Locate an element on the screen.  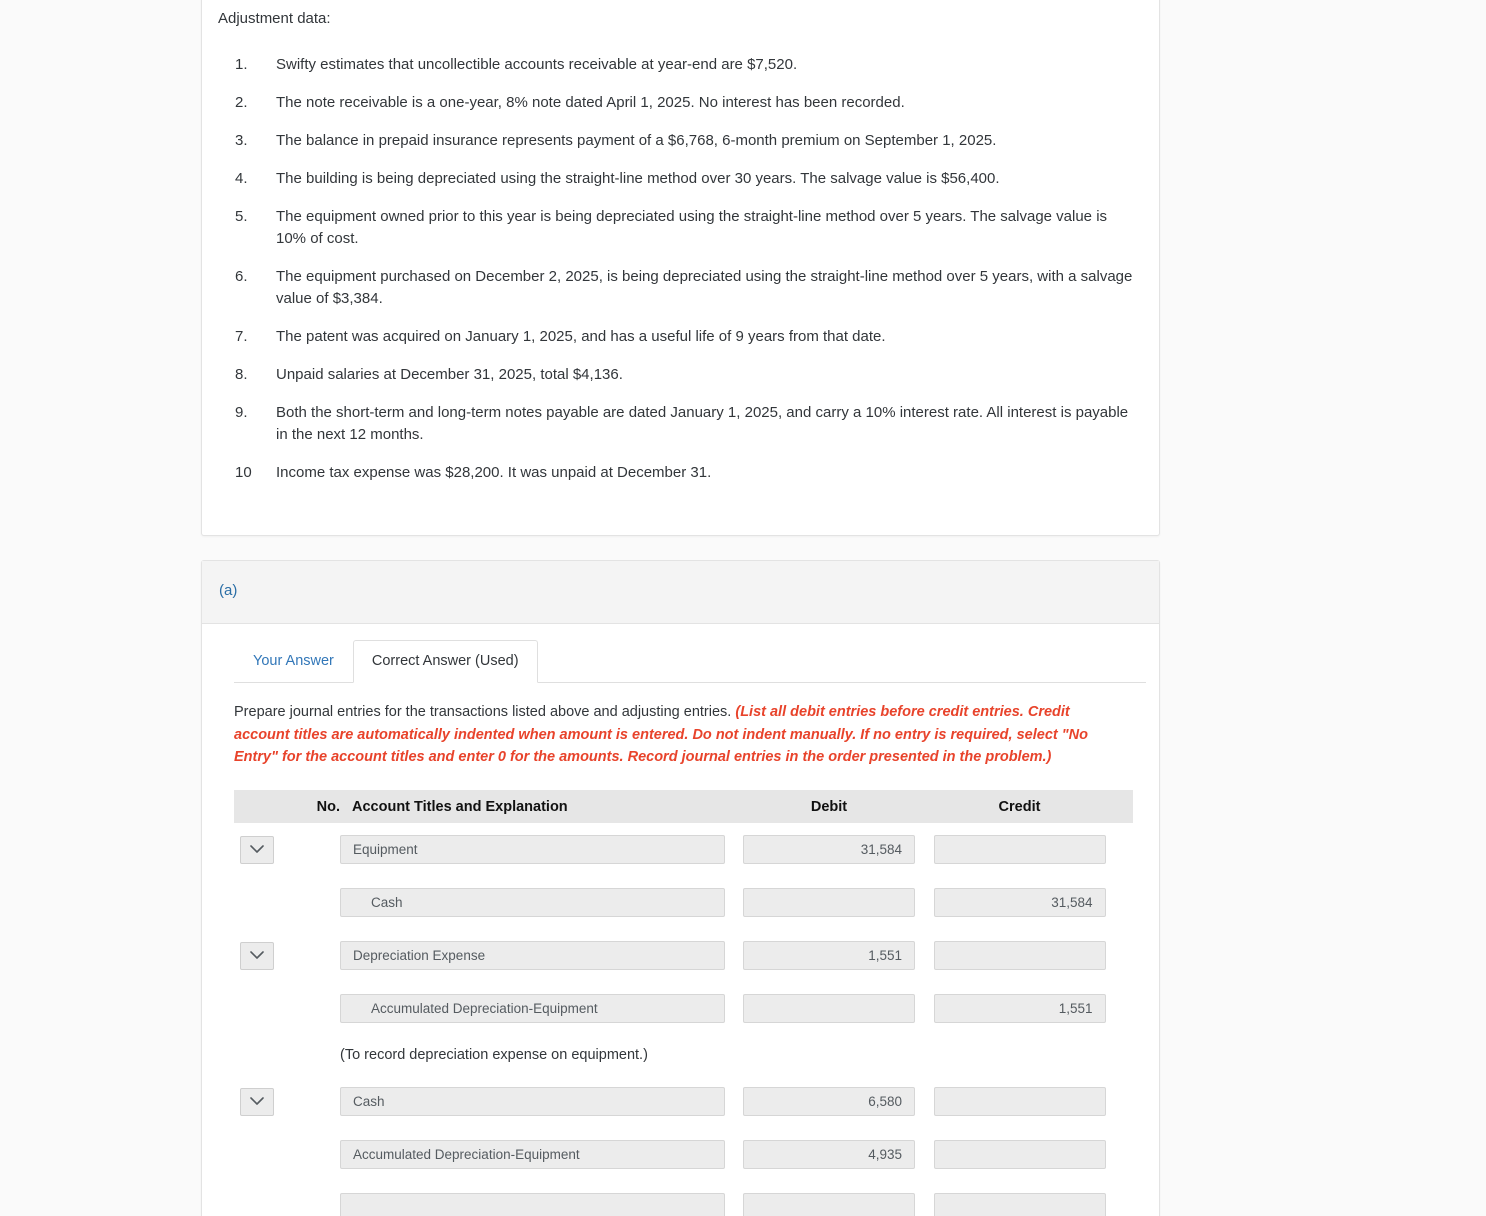
adjustment-item-number: 3. is located at coordinates (241, 140).